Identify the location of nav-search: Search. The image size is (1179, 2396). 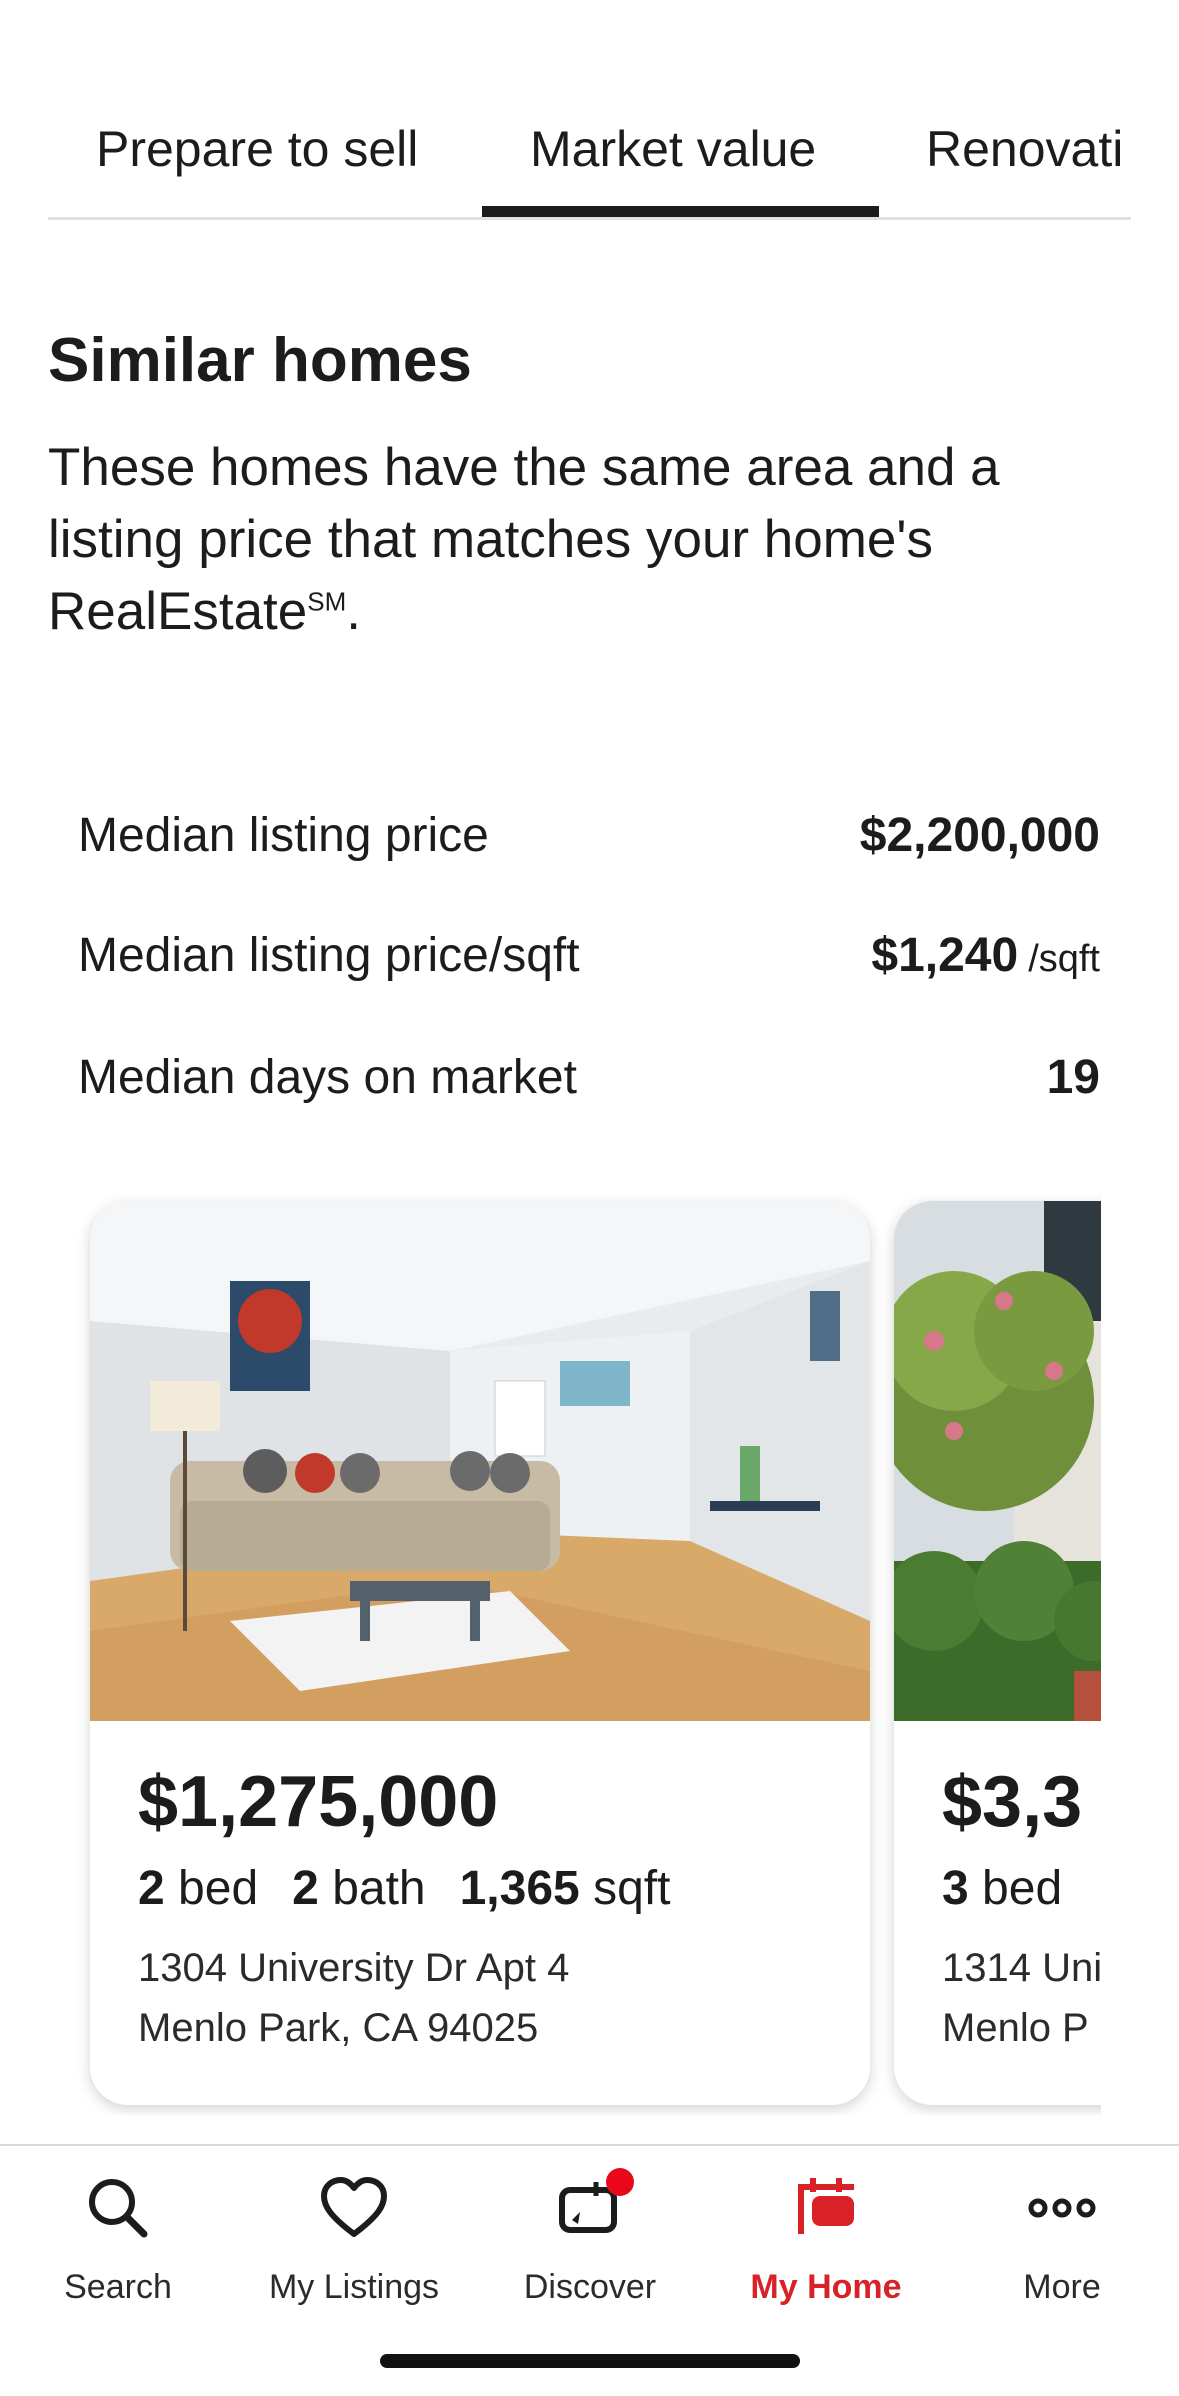
(118, 2239).